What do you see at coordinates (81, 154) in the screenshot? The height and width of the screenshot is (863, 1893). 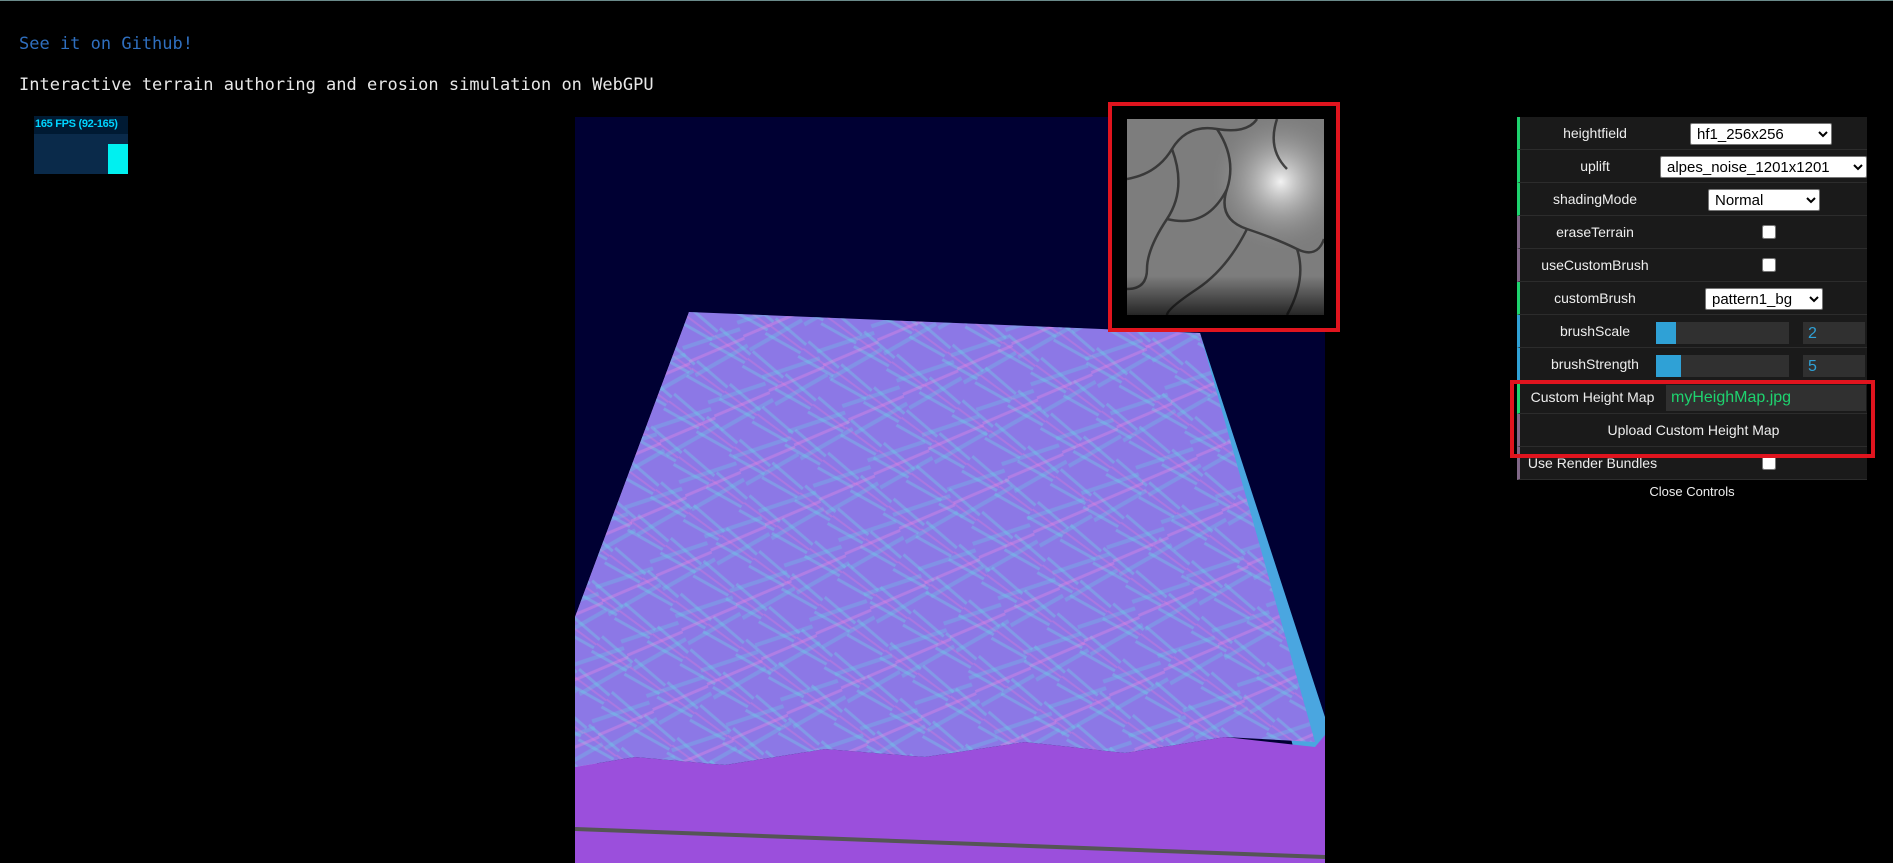 I see `fps-graph` at bounding box center [81, 154].